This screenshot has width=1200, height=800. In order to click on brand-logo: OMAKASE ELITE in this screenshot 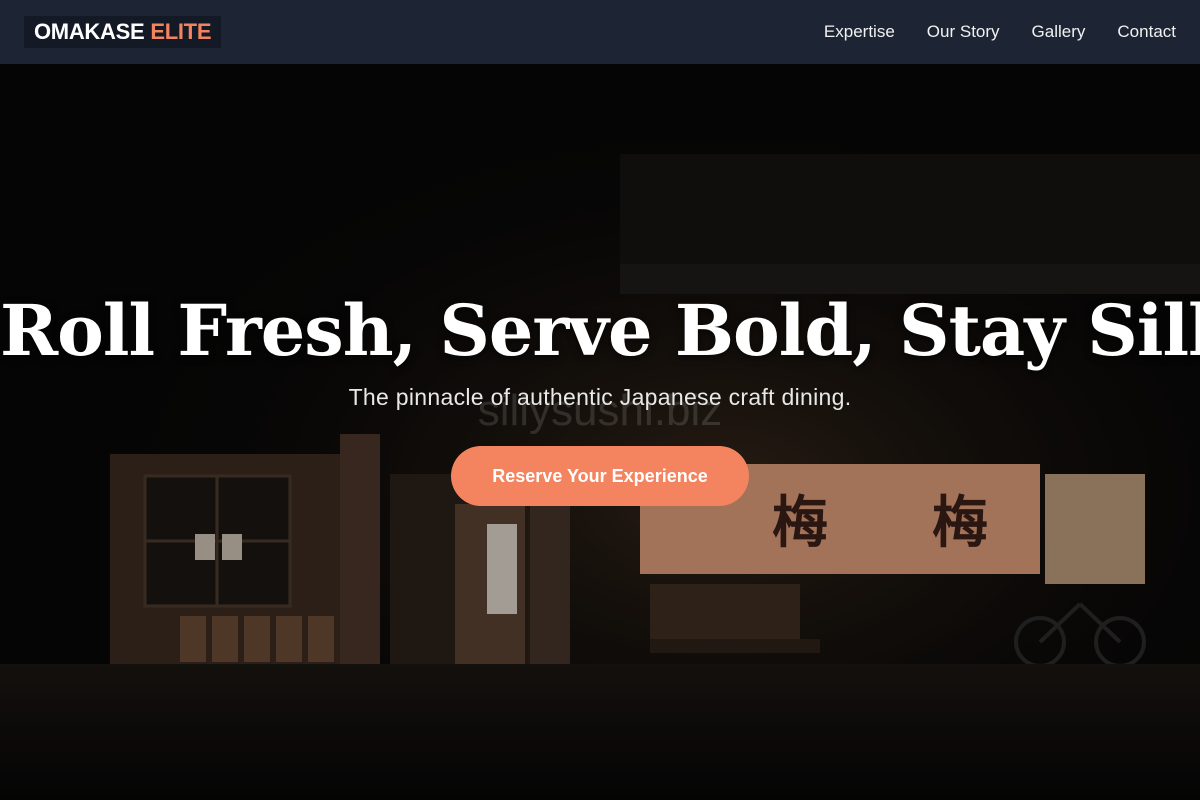, I will do `click(123, 32)`.